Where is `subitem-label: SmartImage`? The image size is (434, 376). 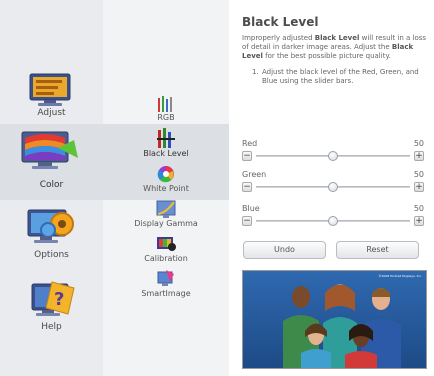
subitem-label: SmartImage is located at coordinates (166, 293).